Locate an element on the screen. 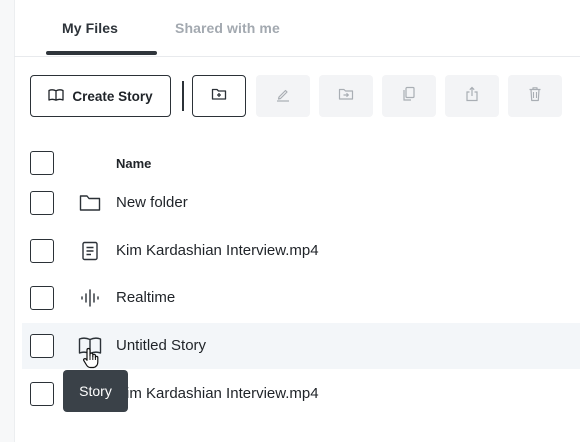  share-button is located at coordinates (472, 96).